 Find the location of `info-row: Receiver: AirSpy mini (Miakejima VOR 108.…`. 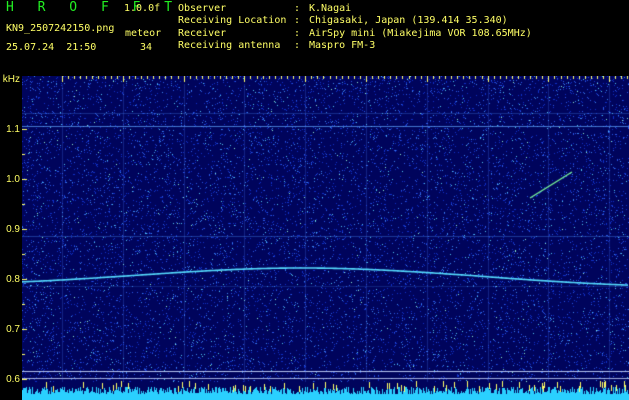

info-row: Receiver: AirSpy mini (Miakejima VOR 108.… is located at coordinates (355, 34).